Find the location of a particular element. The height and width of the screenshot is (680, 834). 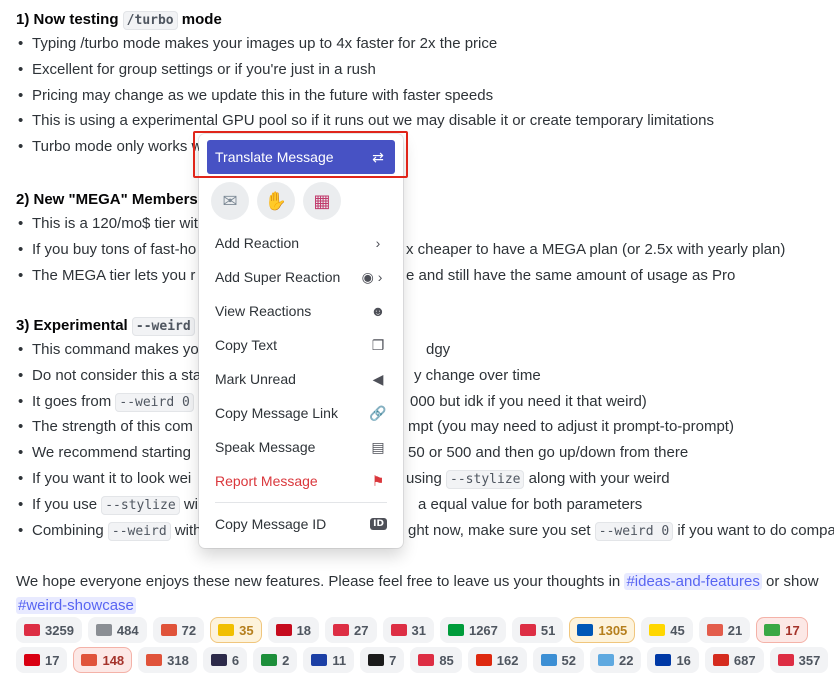

flag-saudi-icon is located at coordinates (269, 660).